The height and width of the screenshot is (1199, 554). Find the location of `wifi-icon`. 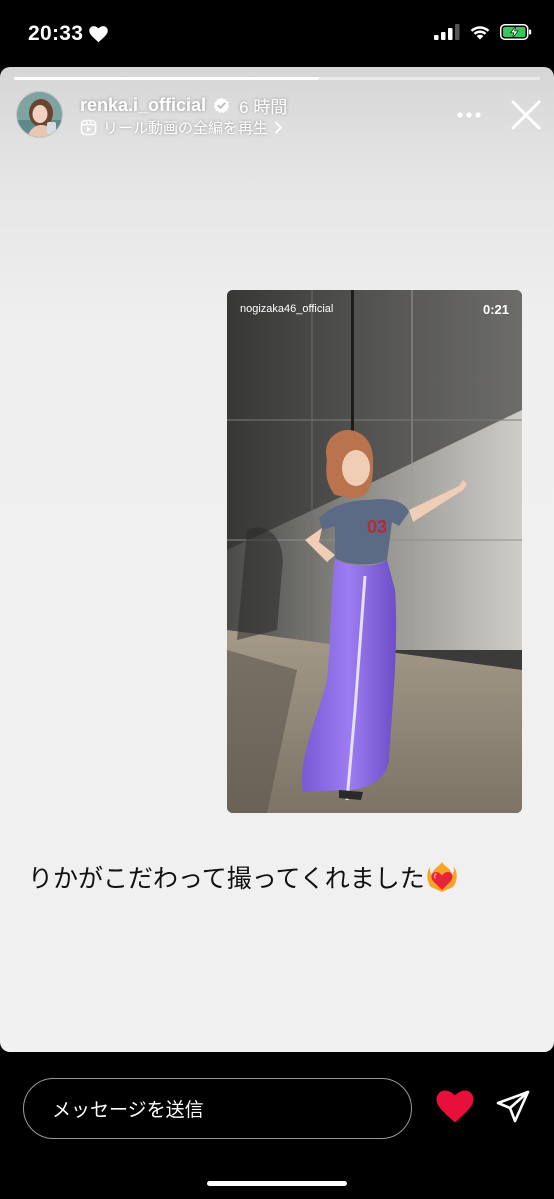

wifi-icon is located at coordinates (480, 33).